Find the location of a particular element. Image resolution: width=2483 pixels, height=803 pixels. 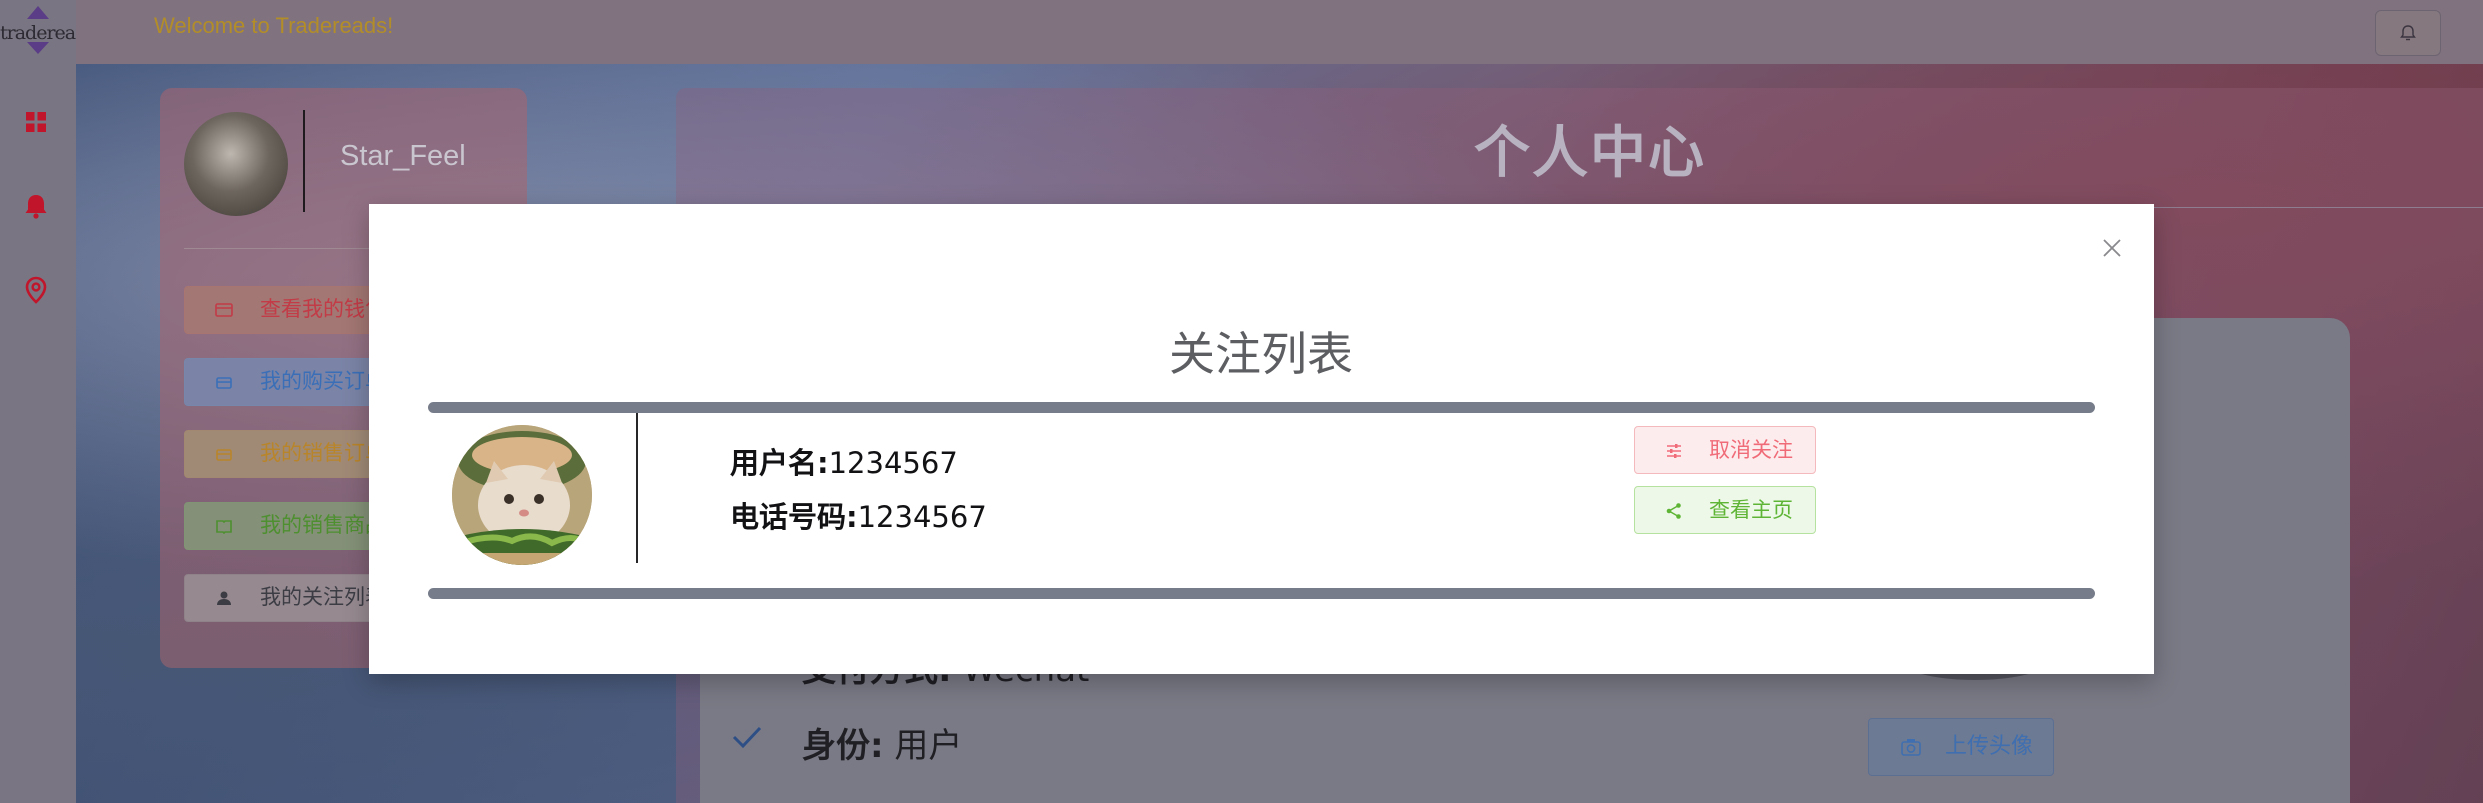

close-icon is located at coordinates (2112, 248).